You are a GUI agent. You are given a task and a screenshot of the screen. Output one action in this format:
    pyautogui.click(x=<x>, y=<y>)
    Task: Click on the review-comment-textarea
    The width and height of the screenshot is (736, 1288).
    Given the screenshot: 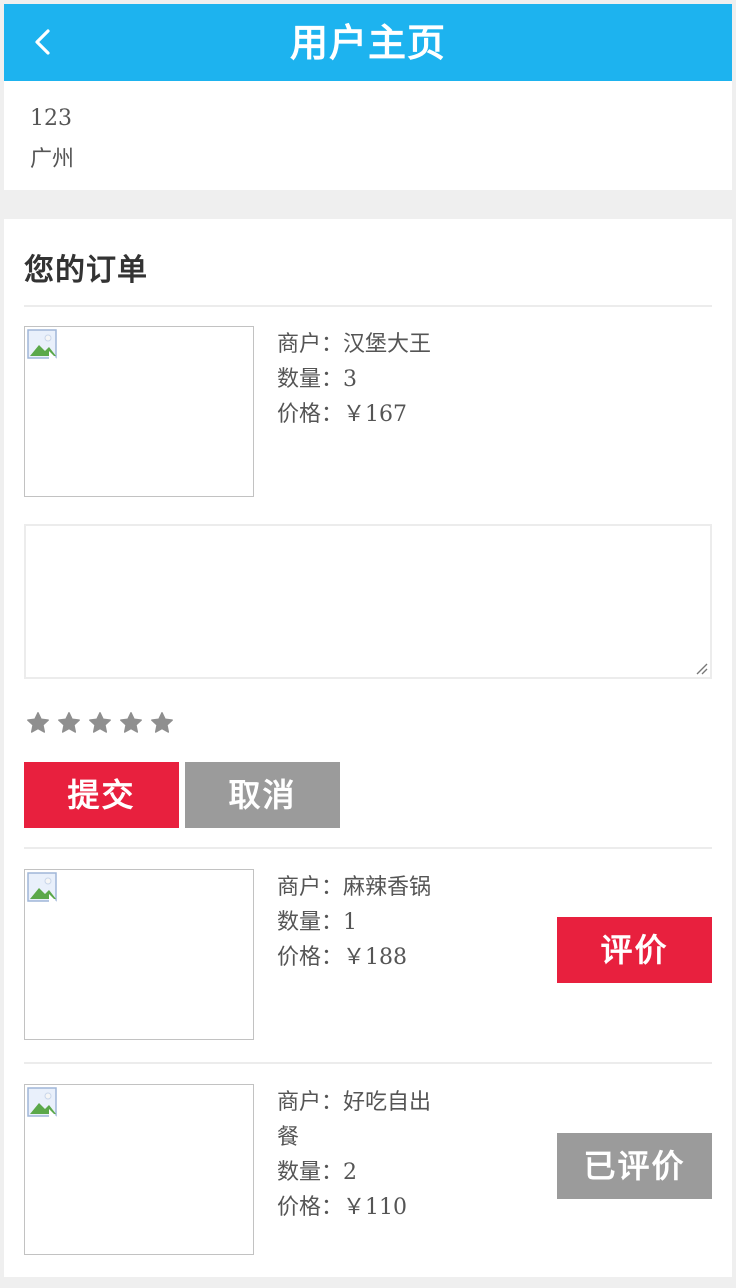 What is the action you would take?
    pyautogui.click(x=368, y=601)
    